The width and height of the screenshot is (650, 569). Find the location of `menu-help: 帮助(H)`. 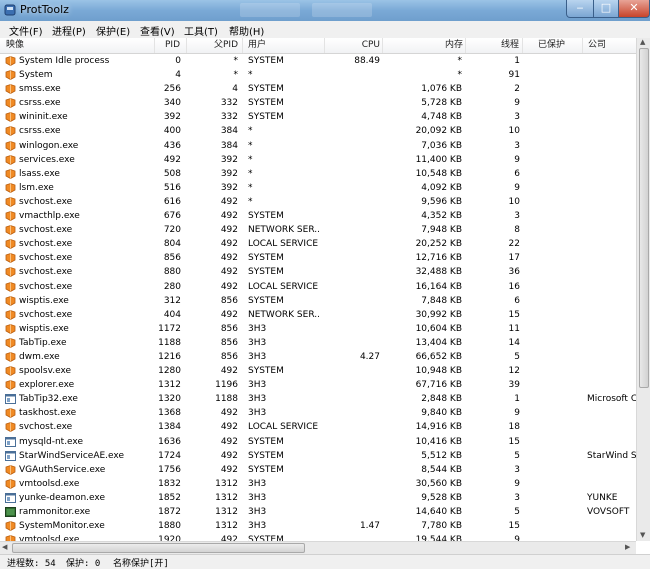

menu-help: 帮助(H) is located at coordinates (246, 30).